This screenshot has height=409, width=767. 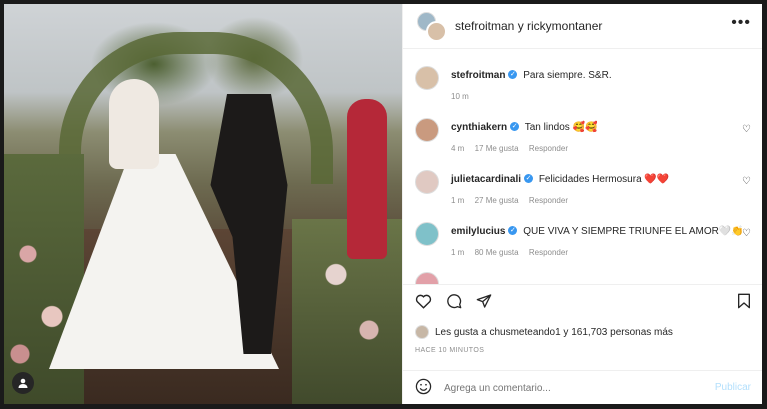 I want to click on guest-red-dress, so click(x=367, y=179).